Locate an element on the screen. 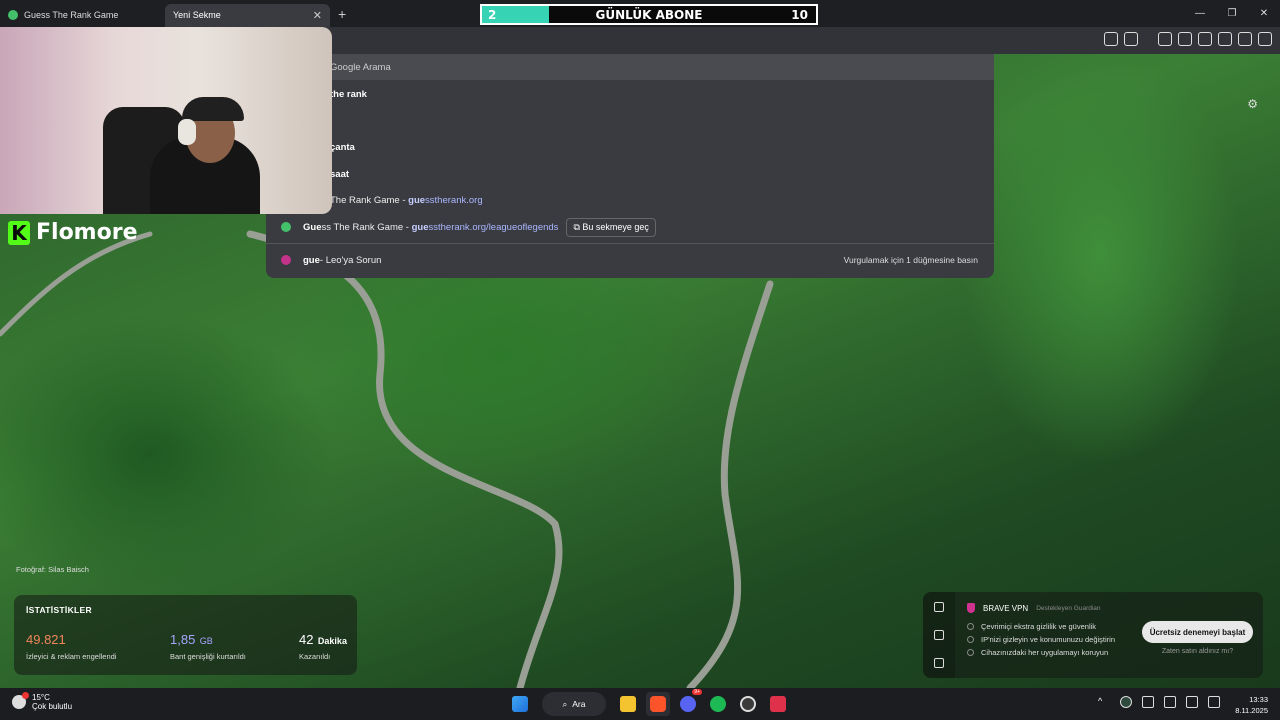  start-button is located at coordinates (520, 704).